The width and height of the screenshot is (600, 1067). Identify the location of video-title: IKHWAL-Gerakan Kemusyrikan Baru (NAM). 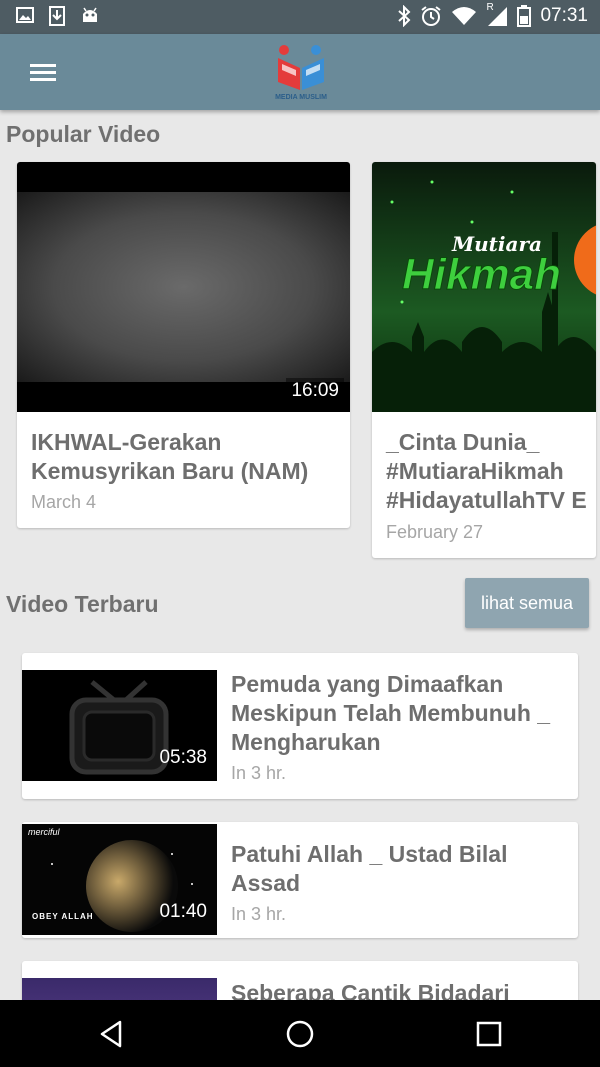
(170, 456).